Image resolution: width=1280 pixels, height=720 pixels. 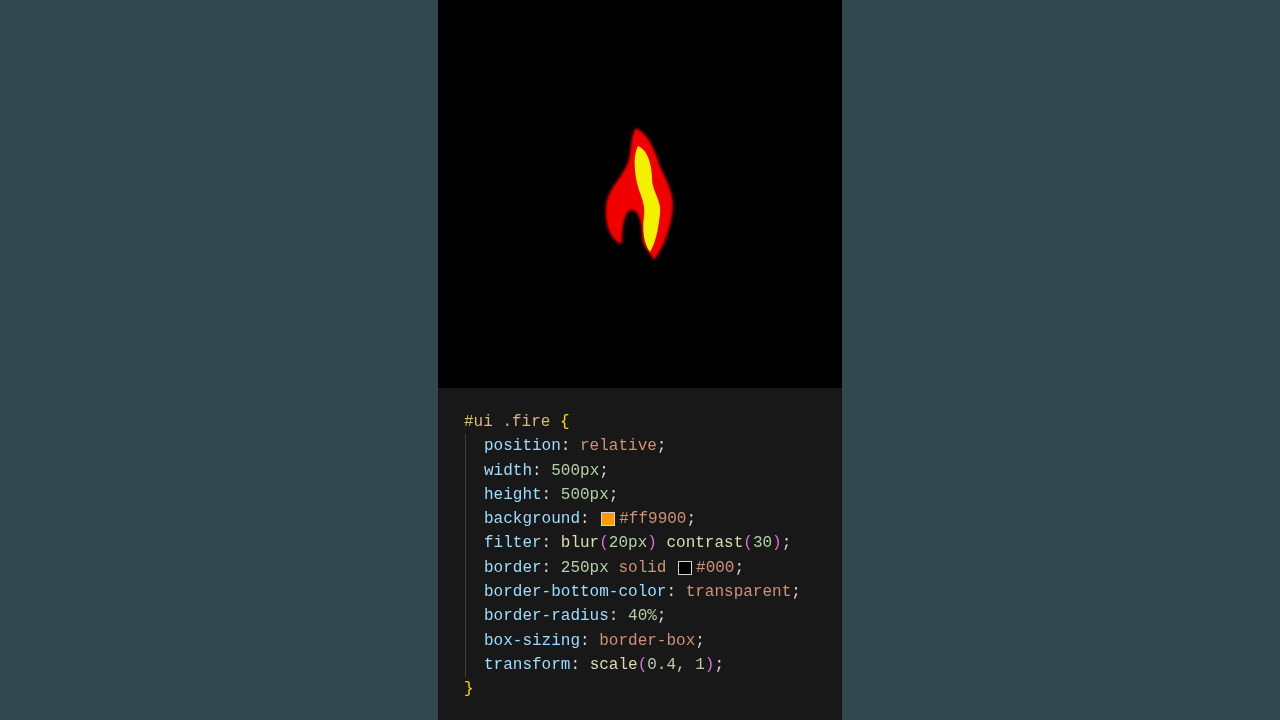 What do you see at coordinates (576, 568) in the screenshot?
I see `code-text: border: 250px solid` at bounding box center [576, 568].